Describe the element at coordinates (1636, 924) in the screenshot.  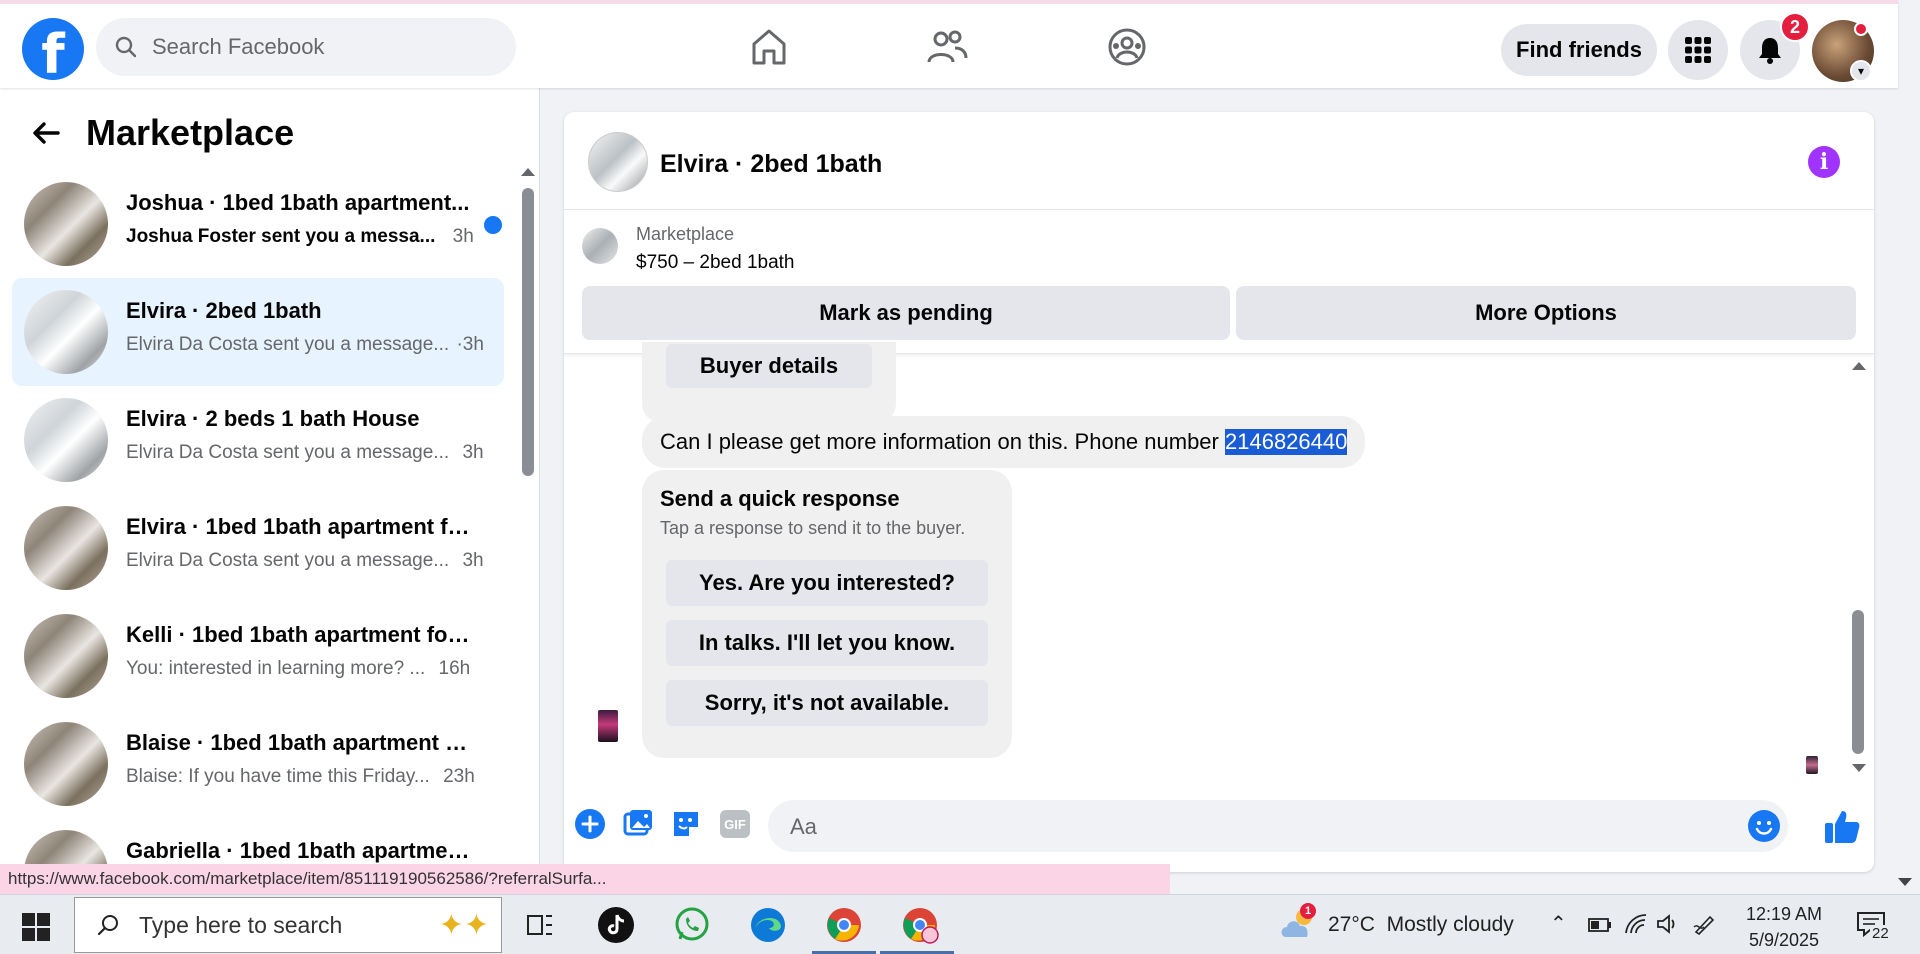
I see `wifi-icon` at that location.